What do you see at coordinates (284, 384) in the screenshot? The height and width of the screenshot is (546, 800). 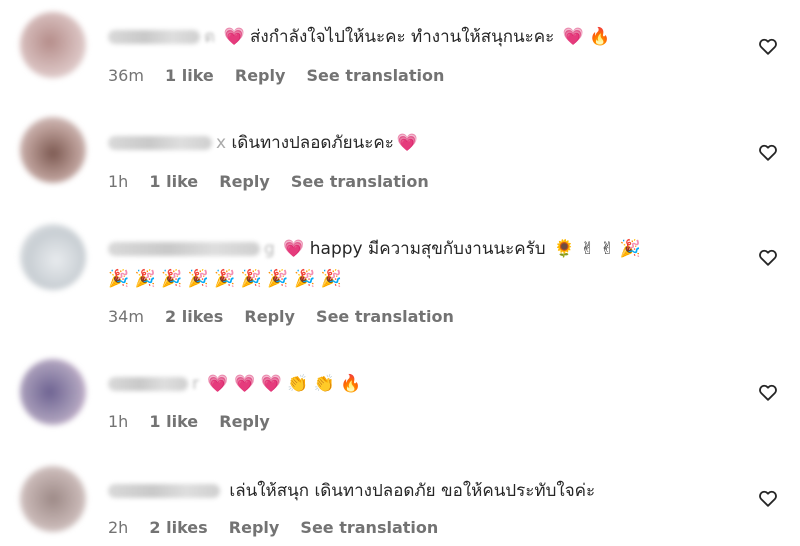 I see `emoji-after: 💗 💗 💗 👏 👏 🔥` at bounding box center [284, 384].